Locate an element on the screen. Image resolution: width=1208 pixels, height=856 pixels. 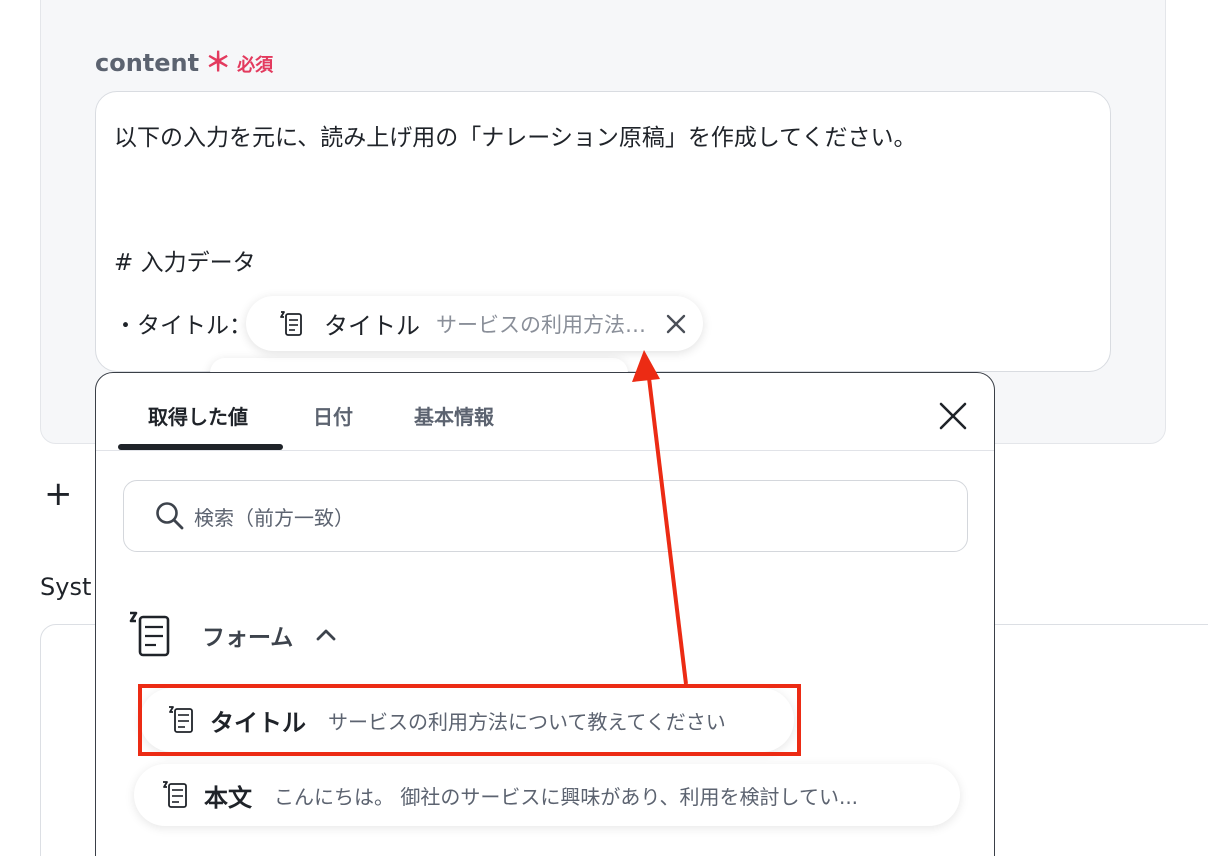
chip-name: タイトル is located at coordinates (372, 326).